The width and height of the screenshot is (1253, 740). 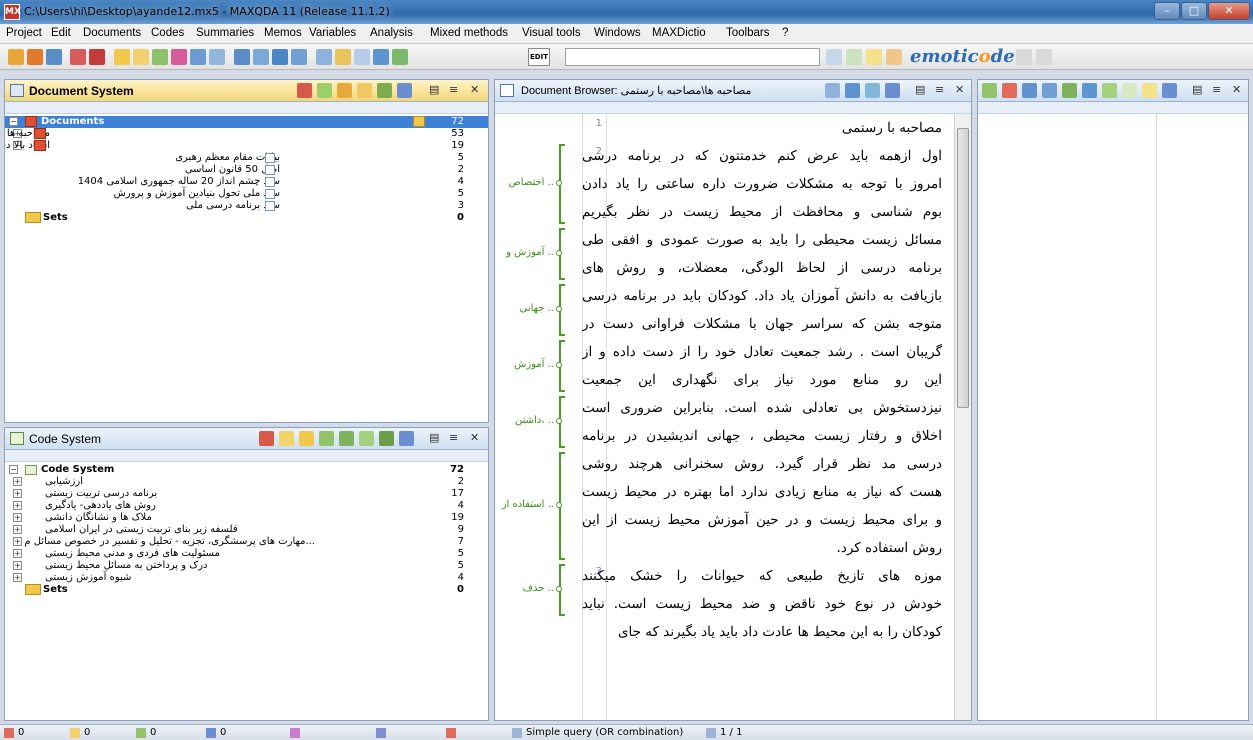 I want to click on codes-memo-icon, so click(x=286, y=438).